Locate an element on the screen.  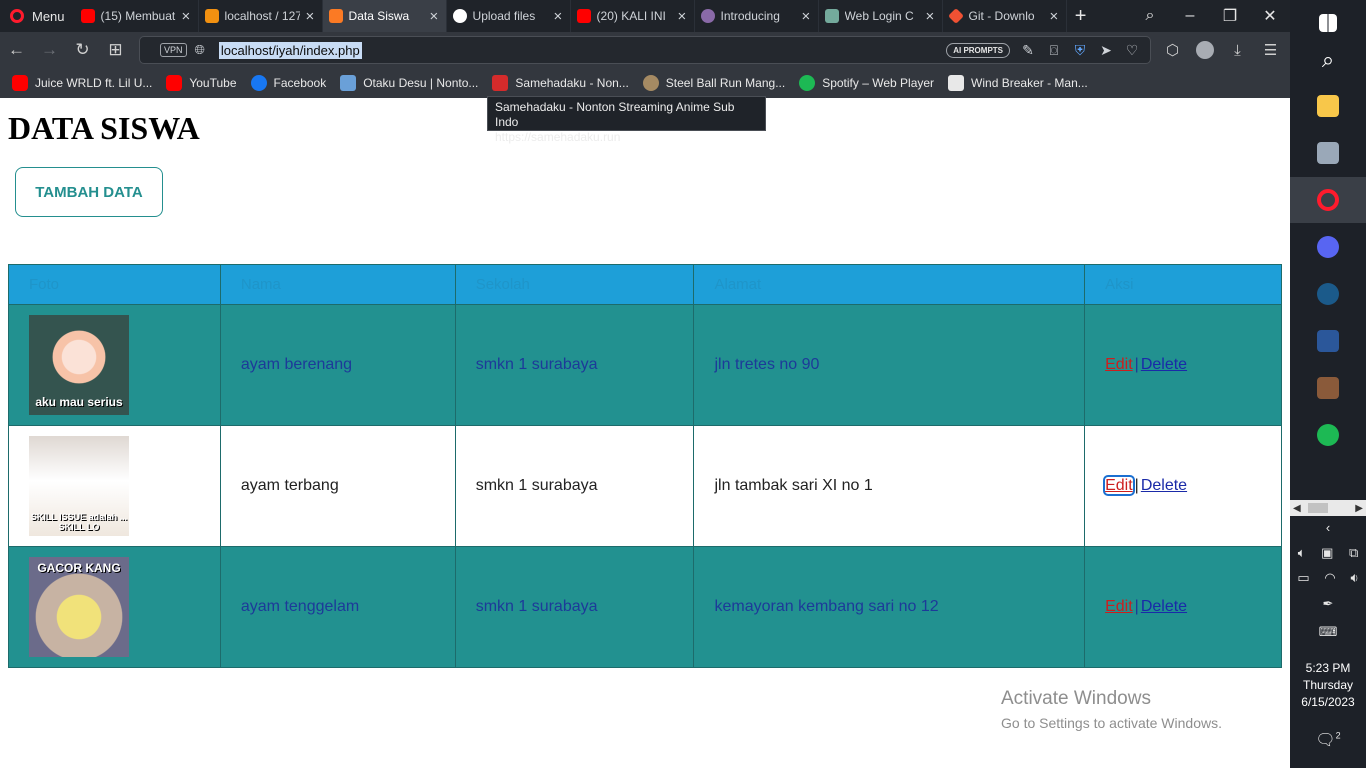
minimize-button: – is located at coordinates (1190, 16).